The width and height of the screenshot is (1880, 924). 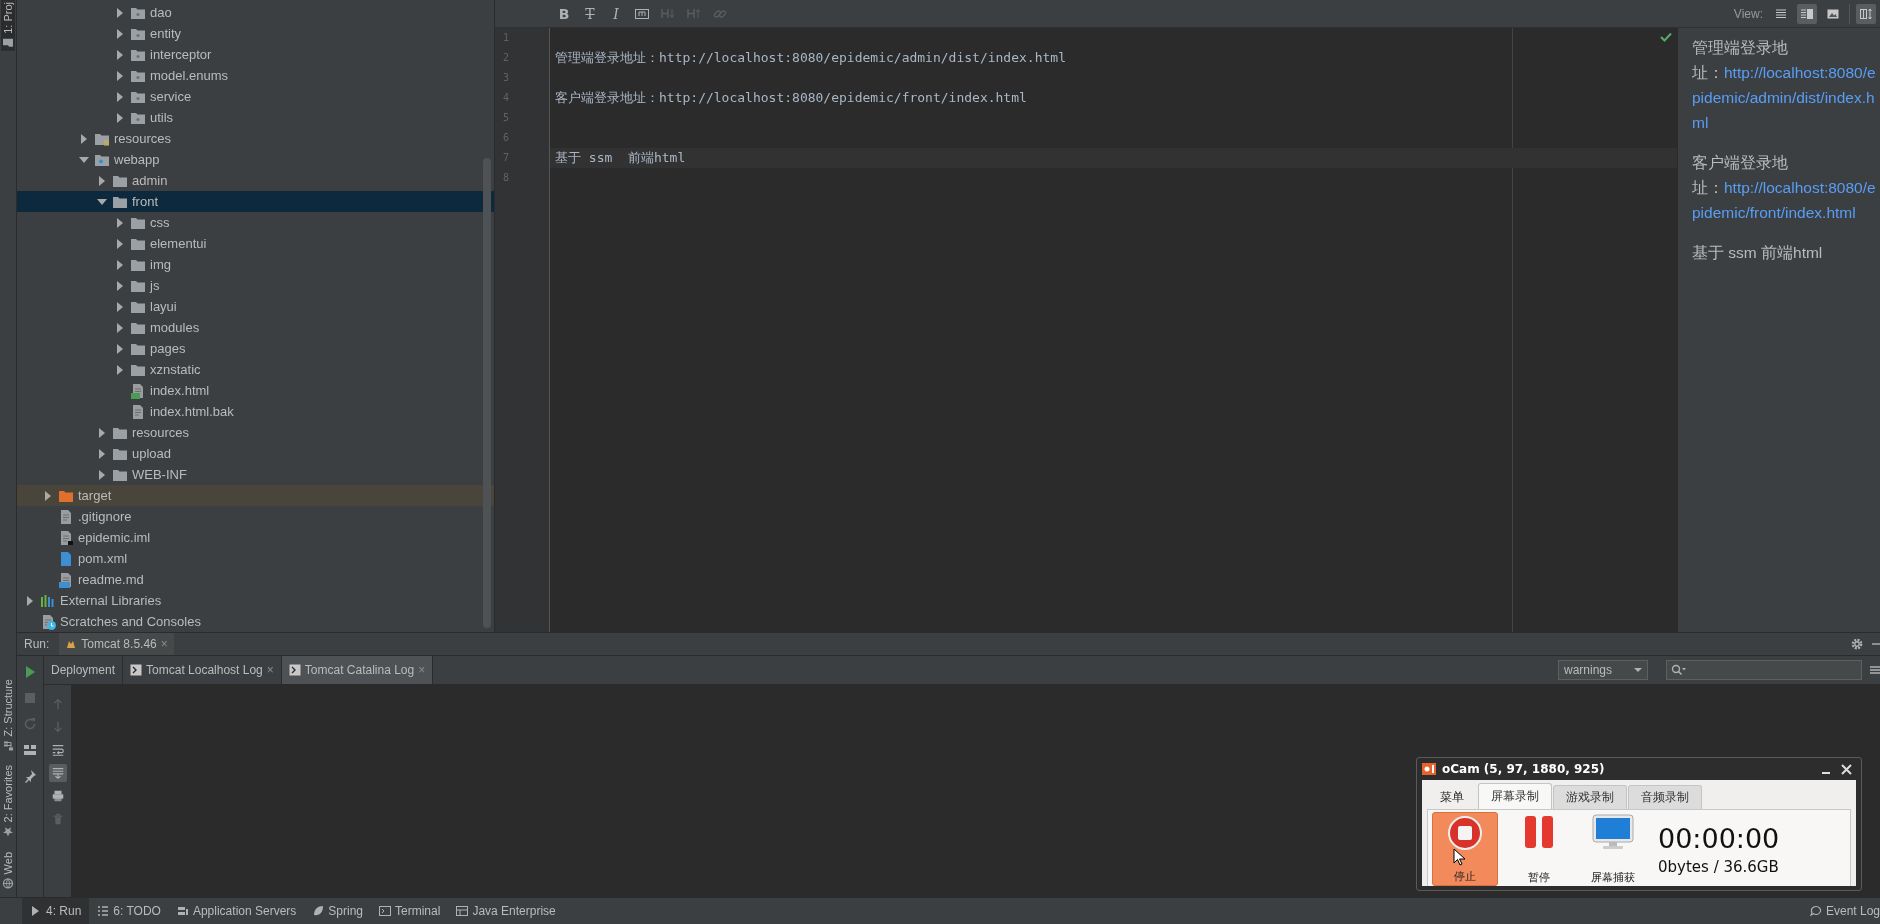 I want to click on tree-item: js, so click(x=255, y=285).